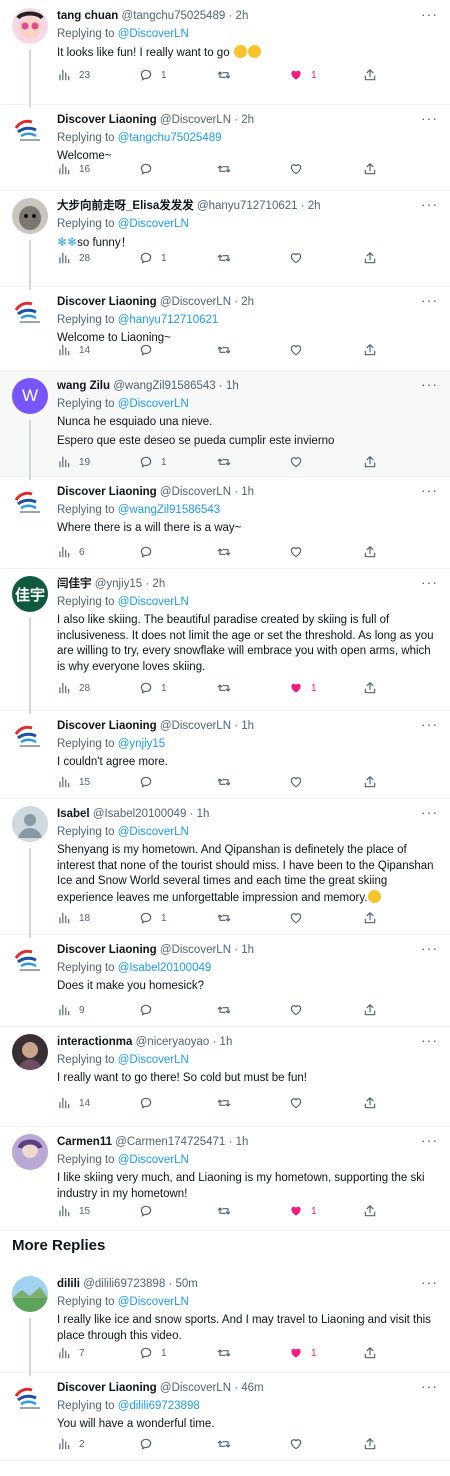 The width and height of the screenshot is (450, 1476). Describe the element at coordinates (30, 396) in the screenshot. I see `avatar: W` at that location.